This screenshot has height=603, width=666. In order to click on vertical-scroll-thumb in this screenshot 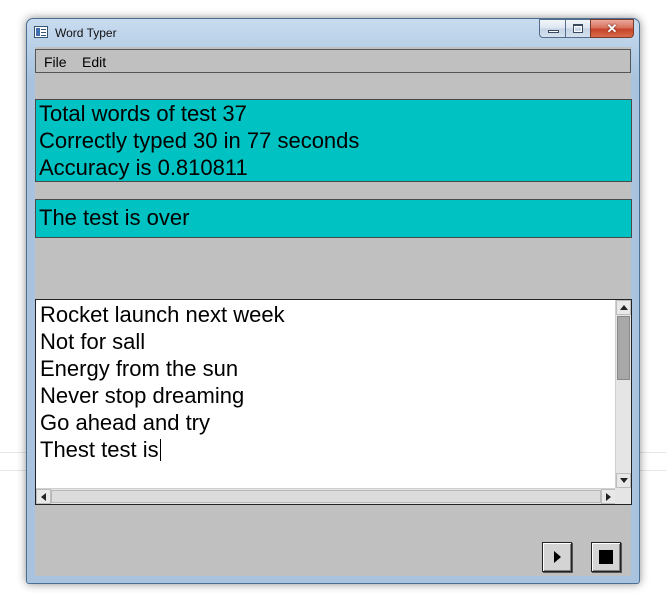, I will do `click(623, 348)`.